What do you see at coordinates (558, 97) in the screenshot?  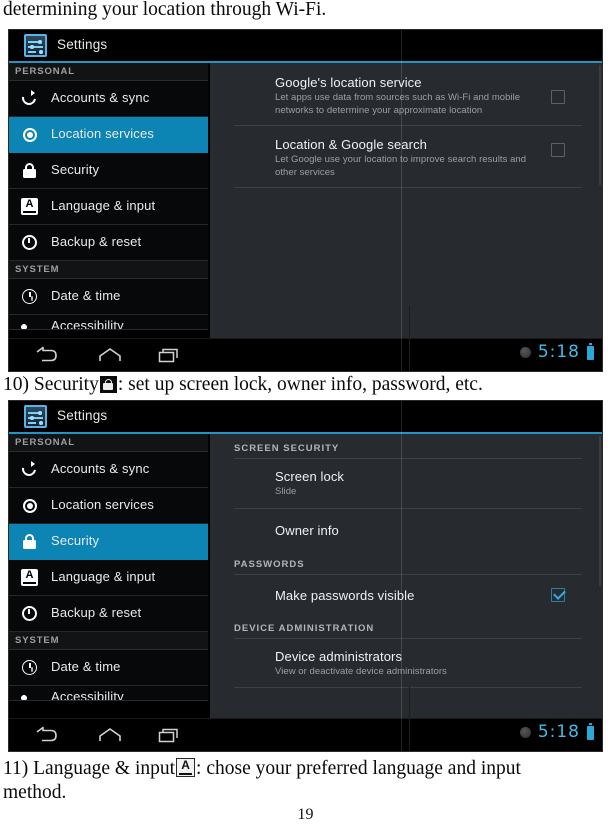 I see `checkbox-google-location-service` at bounding box center [558, 97].